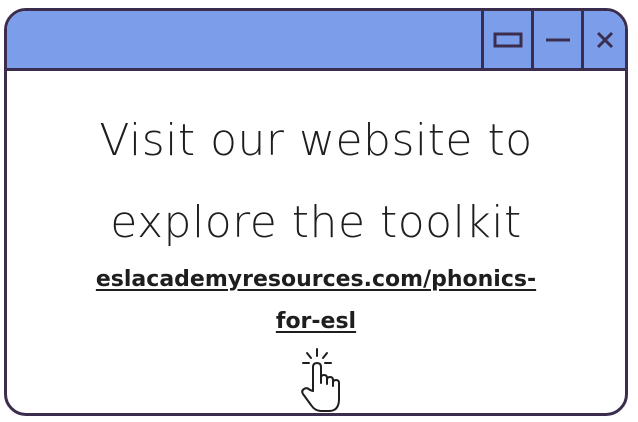 This screenshot has height=422, width=638. I want to click on minimize-icon, so click(557, 39).